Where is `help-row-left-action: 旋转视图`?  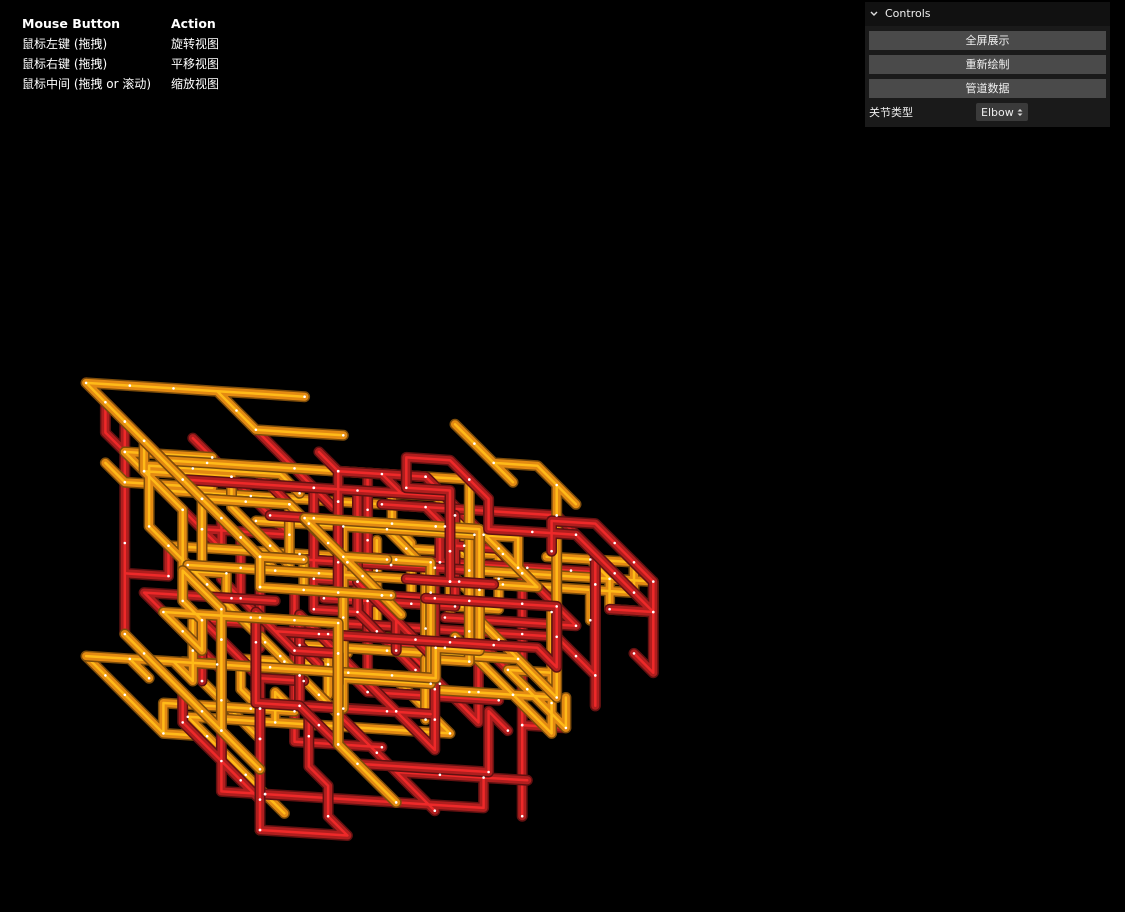 help-row-left-action: 旋转视图 is located at coordinates (195, 44).